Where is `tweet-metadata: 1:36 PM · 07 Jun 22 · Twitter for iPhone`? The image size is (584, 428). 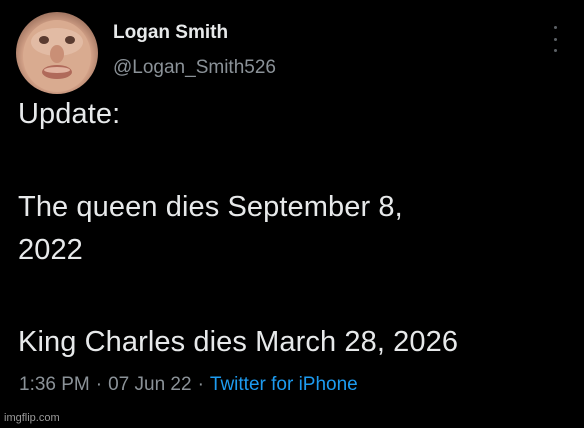
tweet-metadata: 1:36 PM · 07 Jun 22 · Twitter for iPhone is located at coordinates (188, 385).